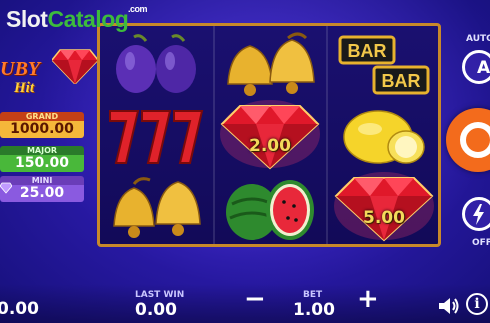 The width and height of the screenshot is (490, 323). What do you see at coordinates (255, 299) in the screenshot?
I see `bet-decrease-button: −` at bounding box center [255, 299].